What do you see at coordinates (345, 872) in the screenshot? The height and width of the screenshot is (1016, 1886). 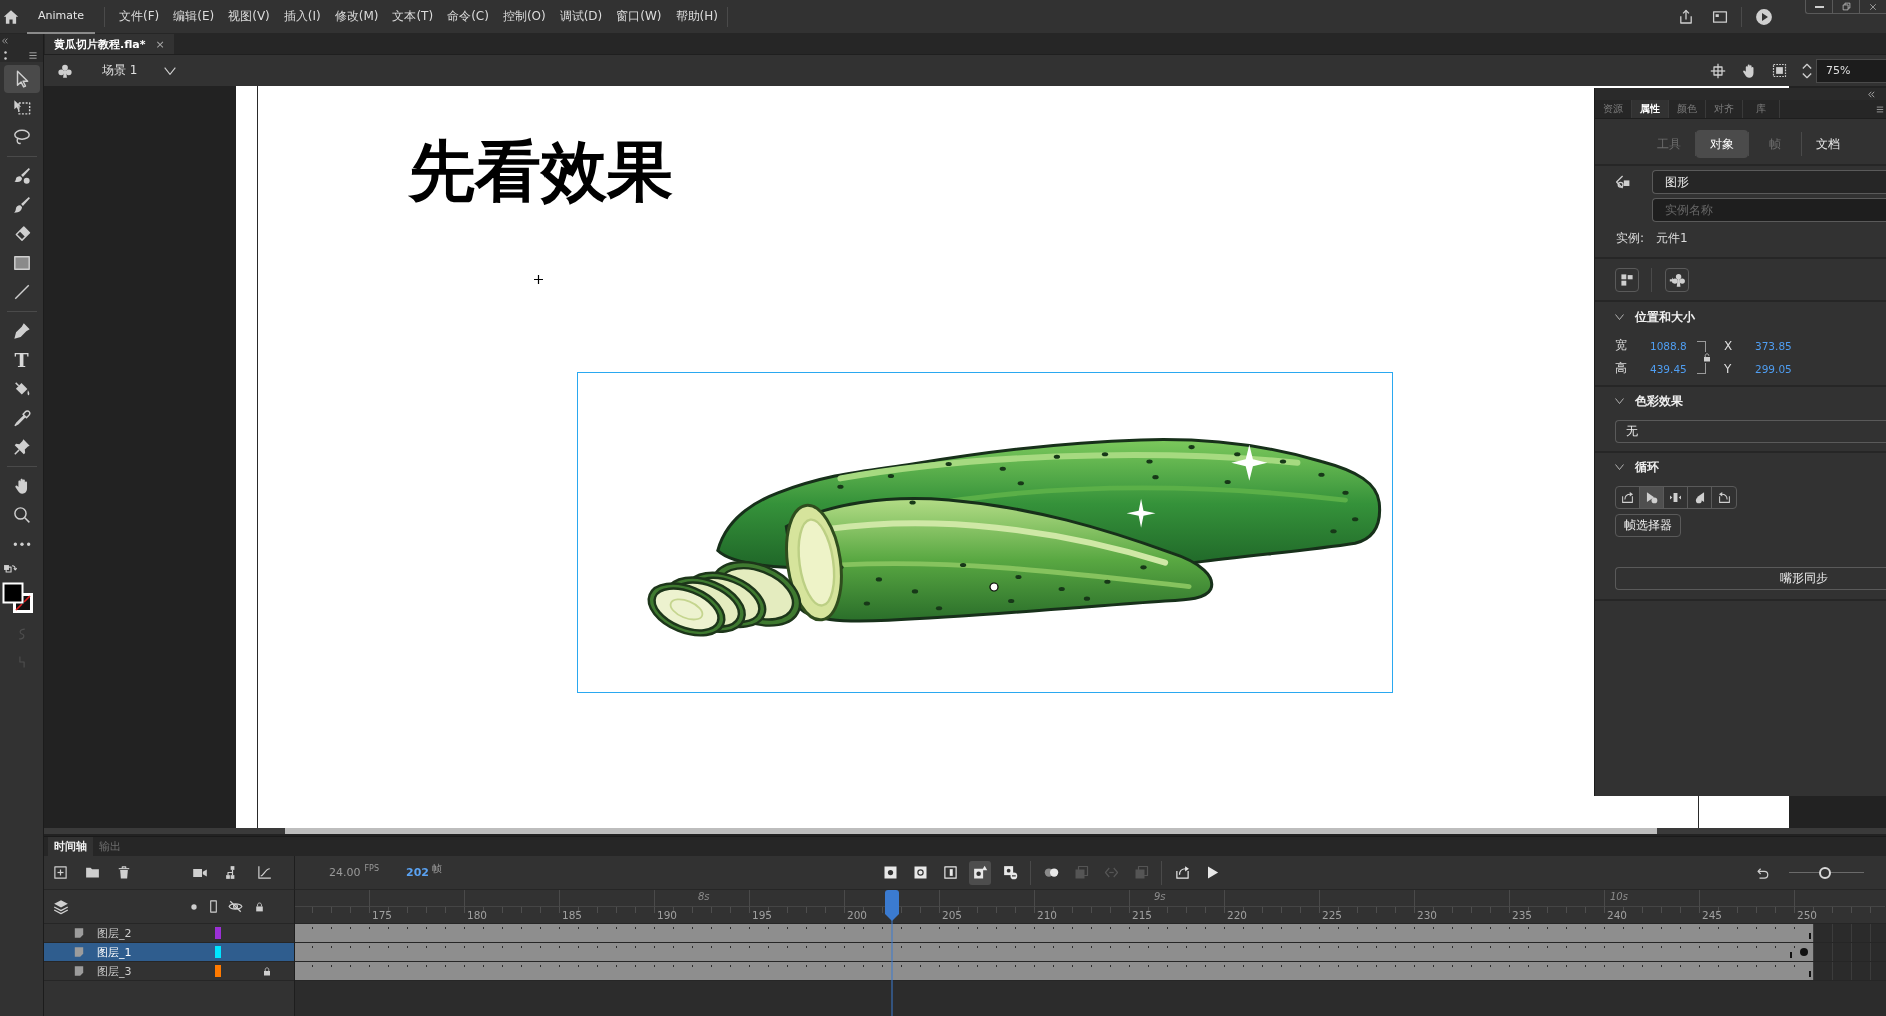 I see `fps-value: 24.00` at bounding box center [345, 872].